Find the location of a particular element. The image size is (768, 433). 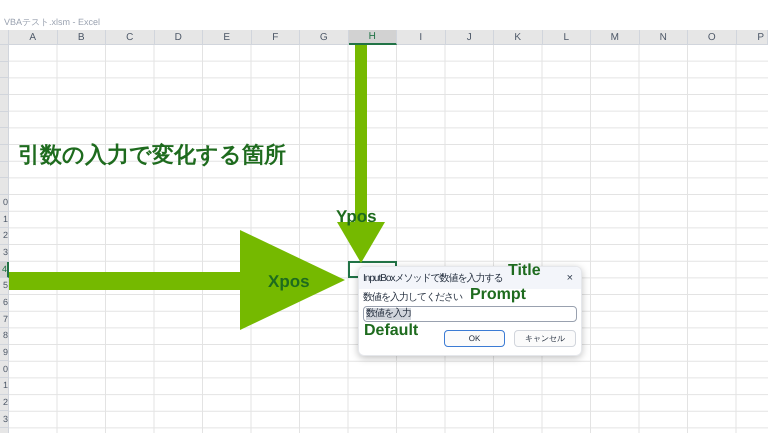

dialog-title: InputBoxメソッドで数値を入力する is located at coordinates (432, 279).